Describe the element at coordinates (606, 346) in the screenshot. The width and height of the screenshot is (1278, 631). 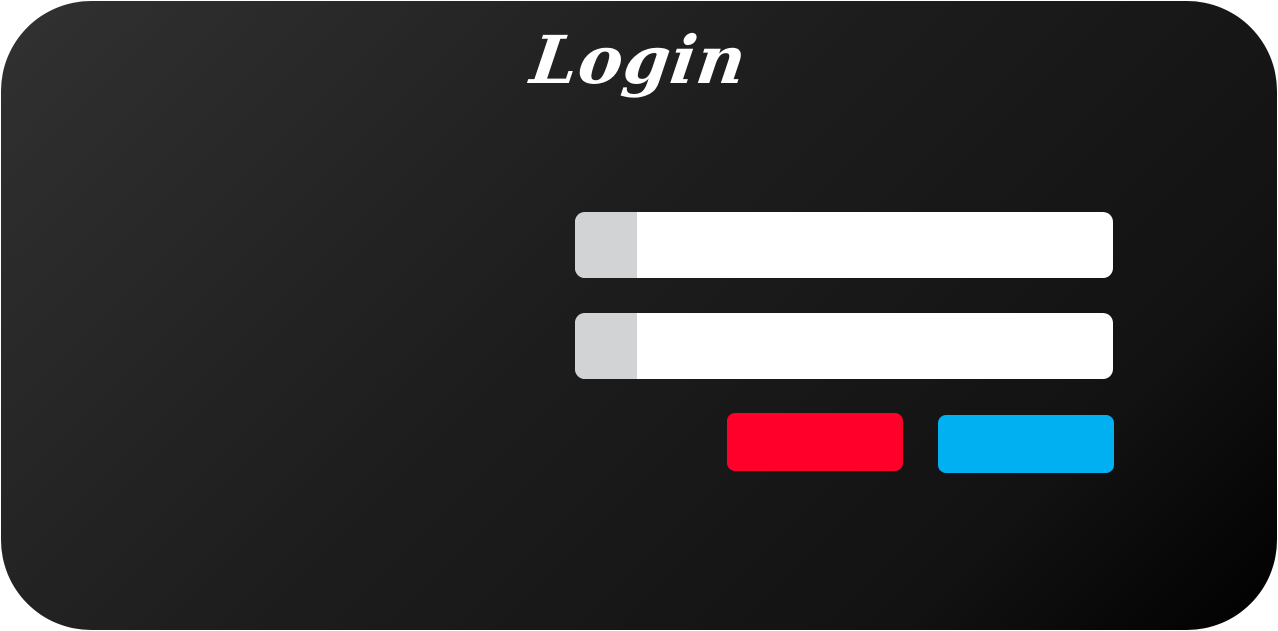
I see `password-icon` at that location.